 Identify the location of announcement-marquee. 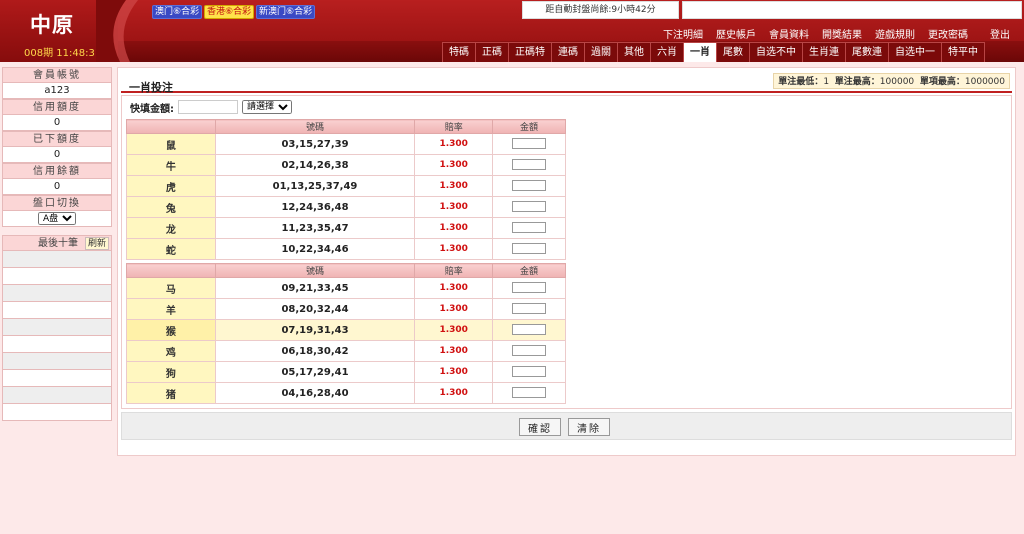
(852, 10).